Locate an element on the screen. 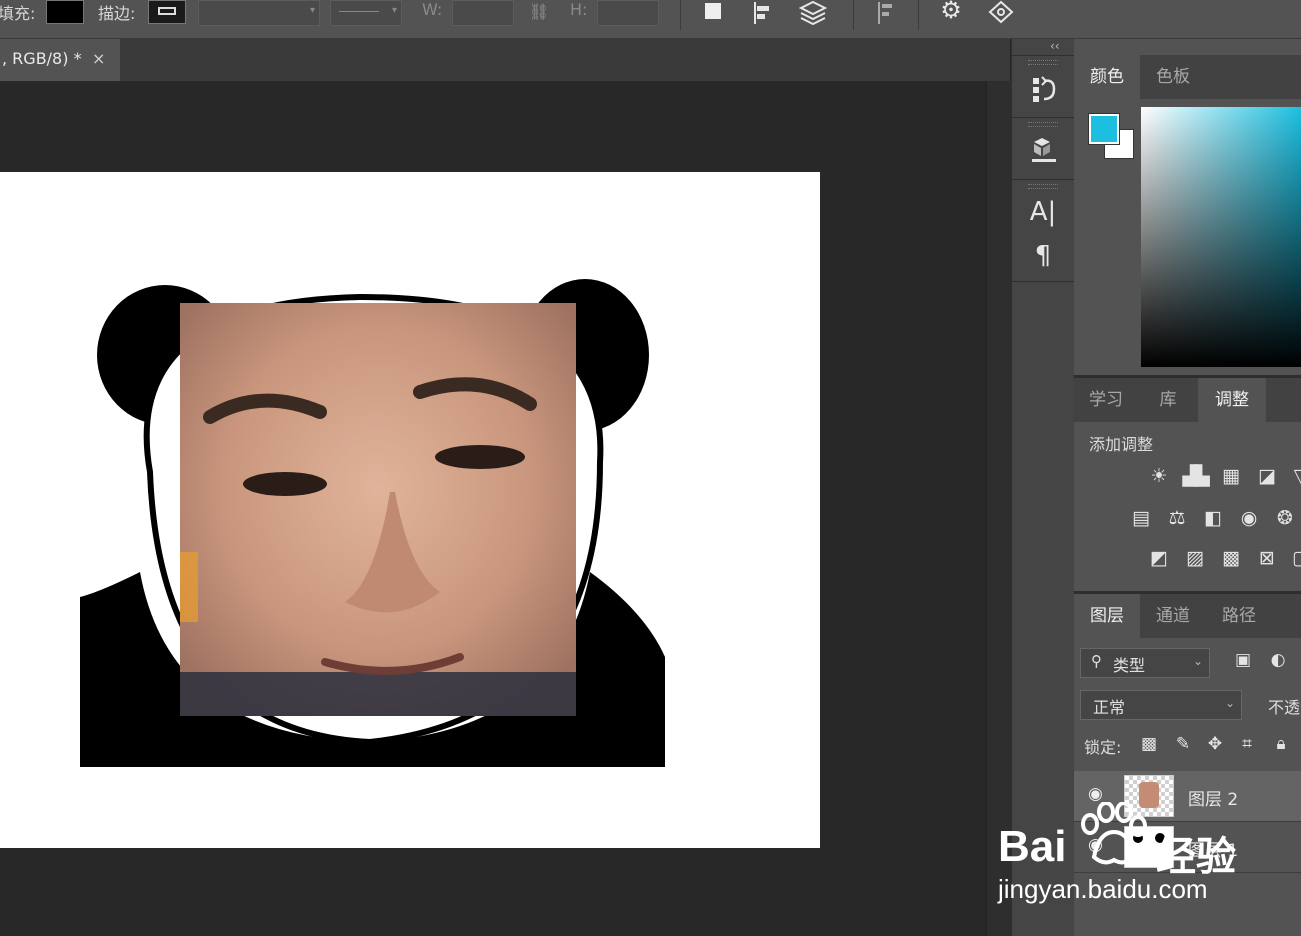  fill-swatch is located at coordinates (65, 12).